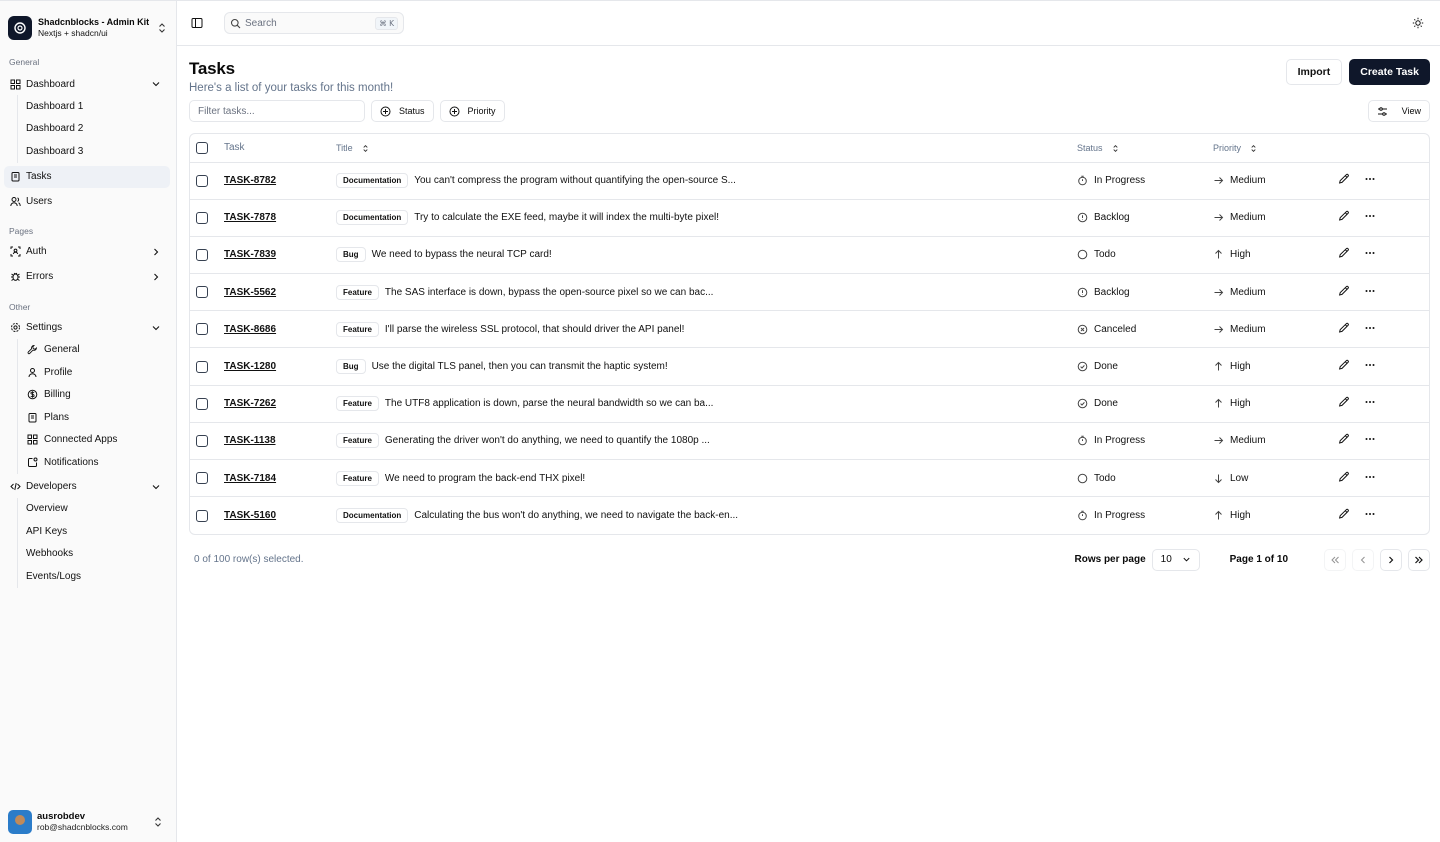  I want to click on task-id-link: TASK-5562, so click(250, 292).